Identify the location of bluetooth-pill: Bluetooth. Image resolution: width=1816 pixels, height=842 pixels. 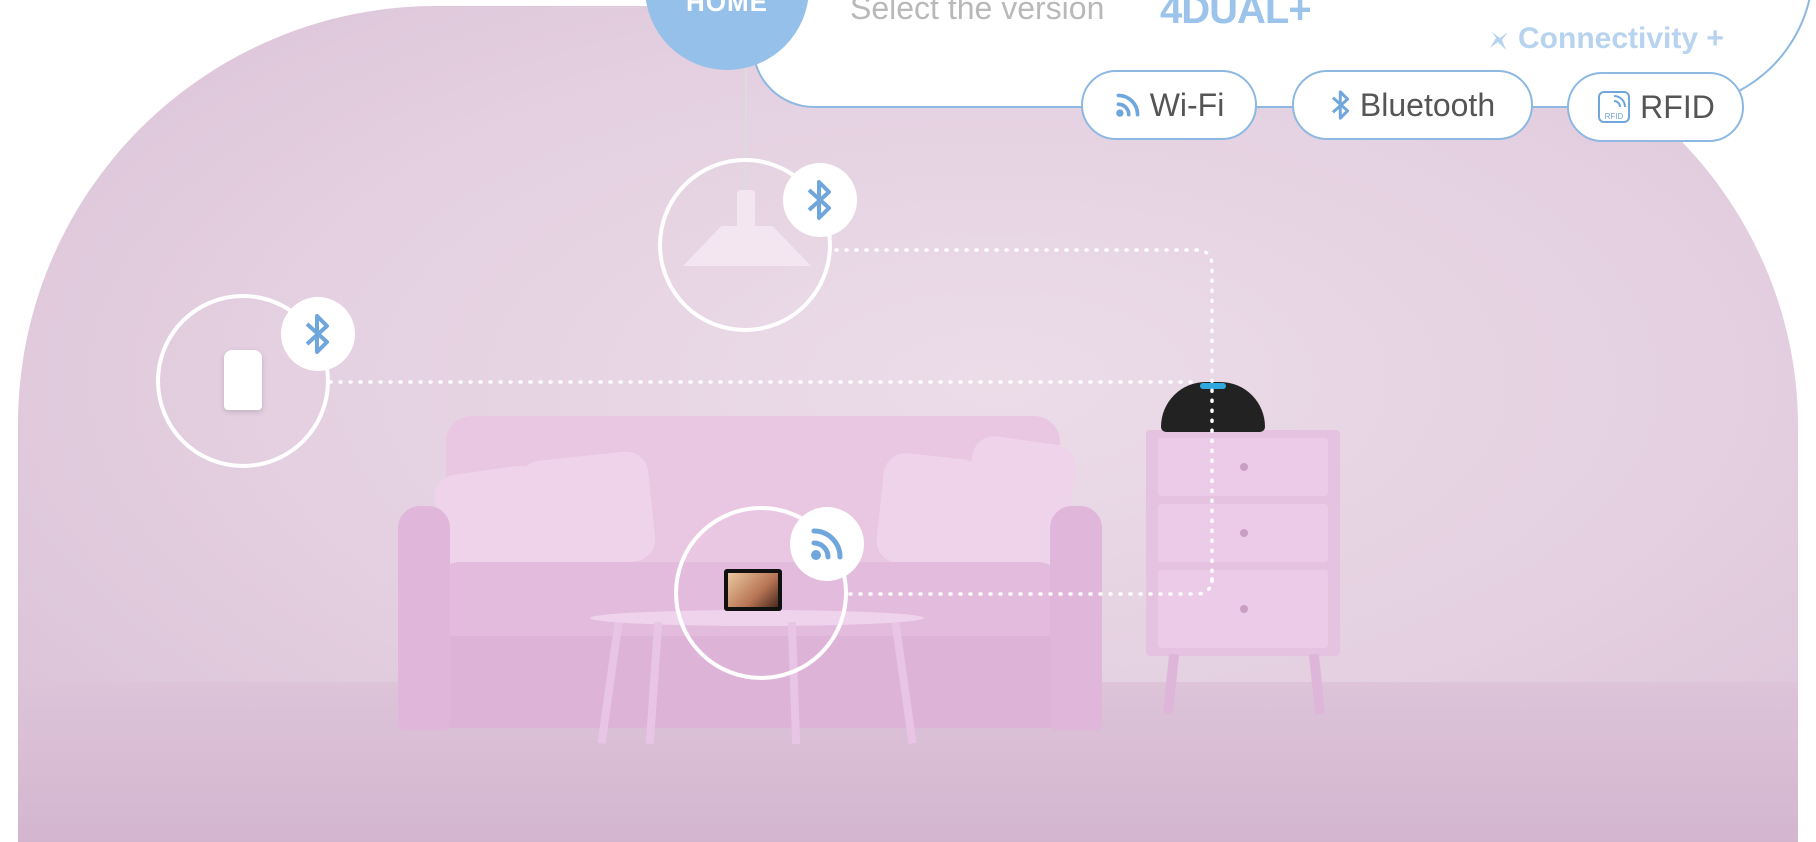
(1412, 105).